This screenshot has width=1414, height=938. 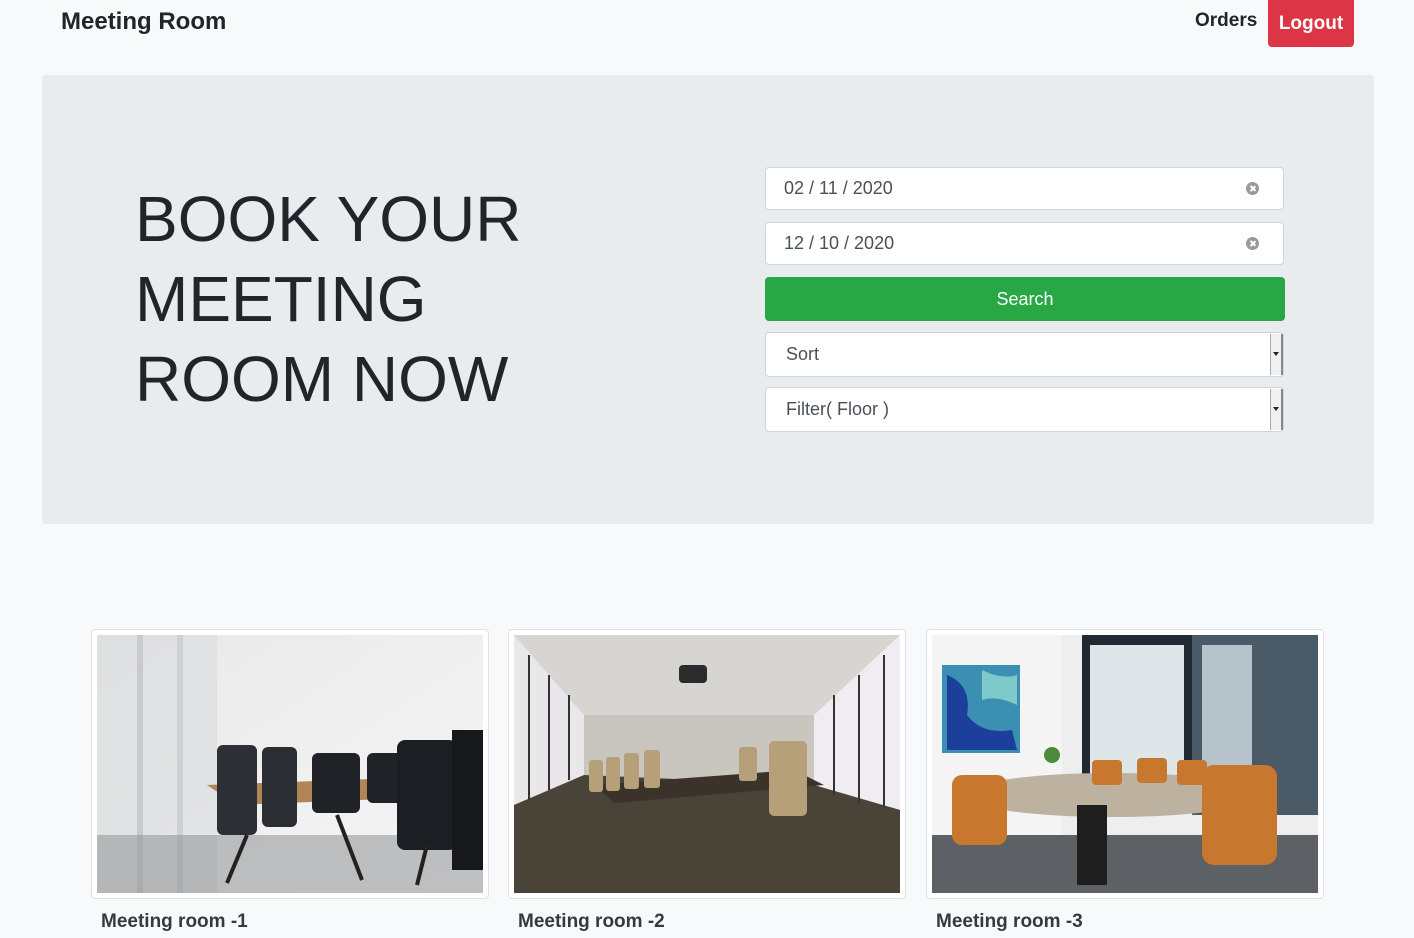 I want to click on hero-title: BOOK YOUR MEETING ROOM NOW, so click(x=328, y=299).